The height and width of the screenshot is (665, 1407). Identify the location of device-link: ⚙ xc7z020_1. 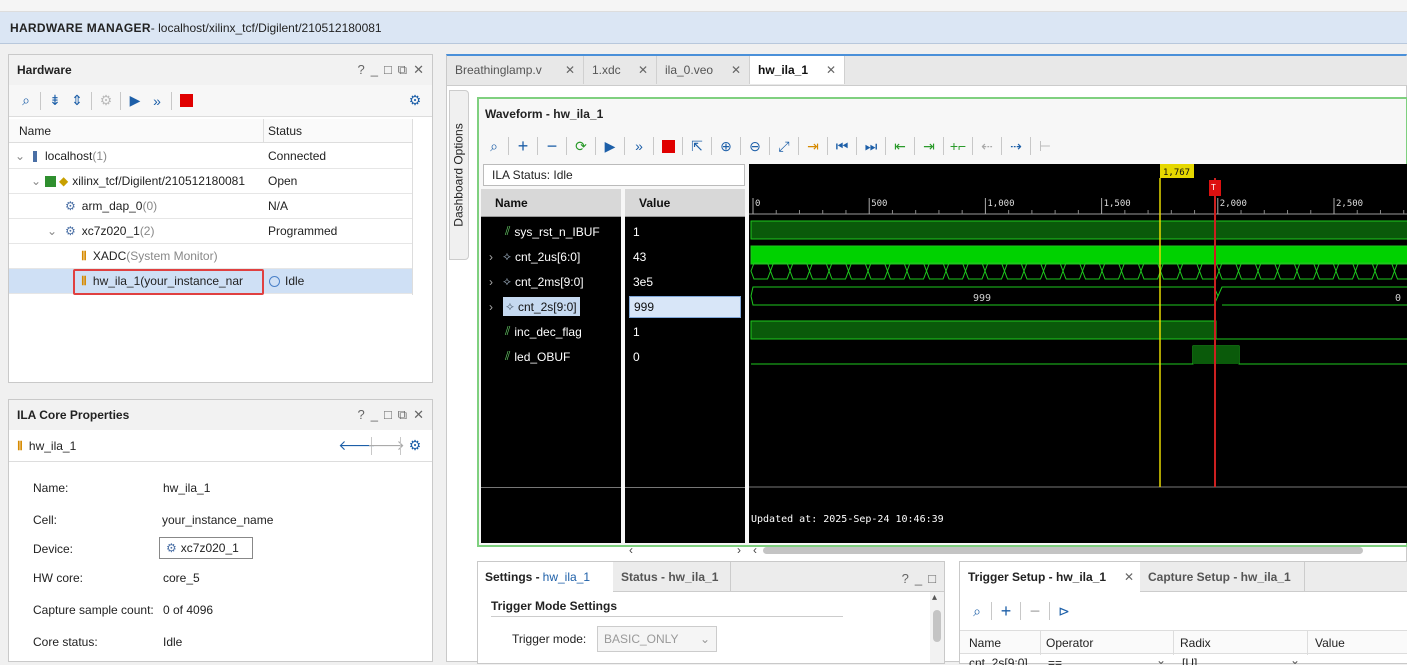
(206, 548).